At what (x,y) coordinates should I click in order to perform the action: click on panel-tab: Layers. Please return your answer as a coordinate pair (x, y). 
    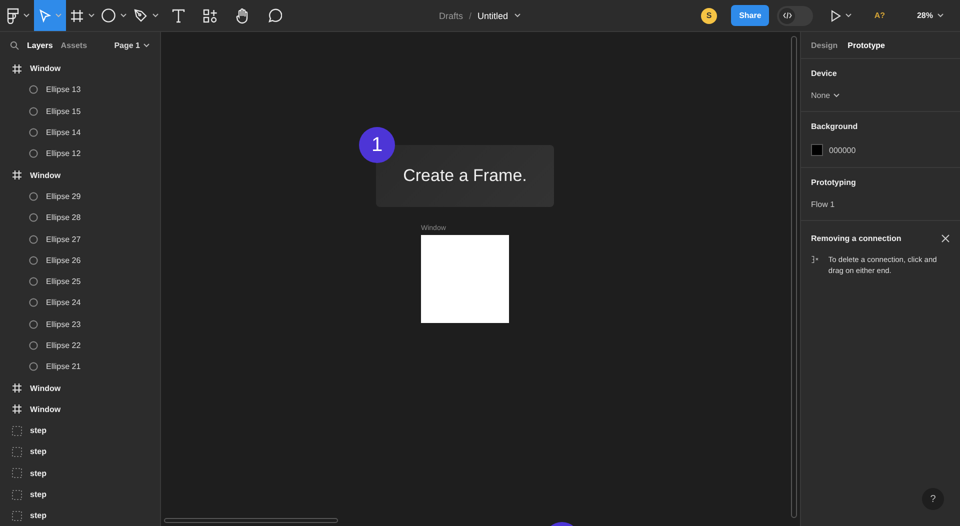
    Looking at the image, I should click on (40, 45).